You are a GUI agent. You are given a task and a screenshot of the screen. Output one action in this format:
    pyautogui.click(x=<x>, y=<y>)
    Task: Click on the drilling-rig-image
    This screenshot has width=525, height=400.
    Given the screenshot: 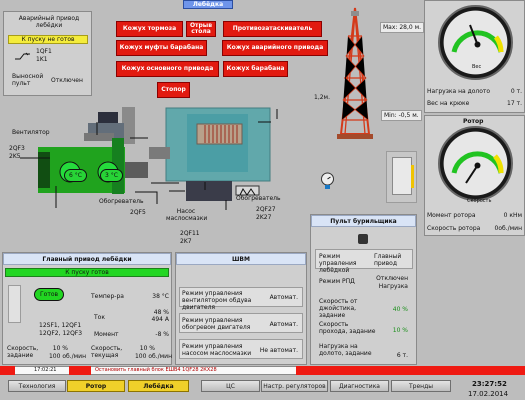 What is the action you would take?
    pyautogui.click(x=355, y=74)
    